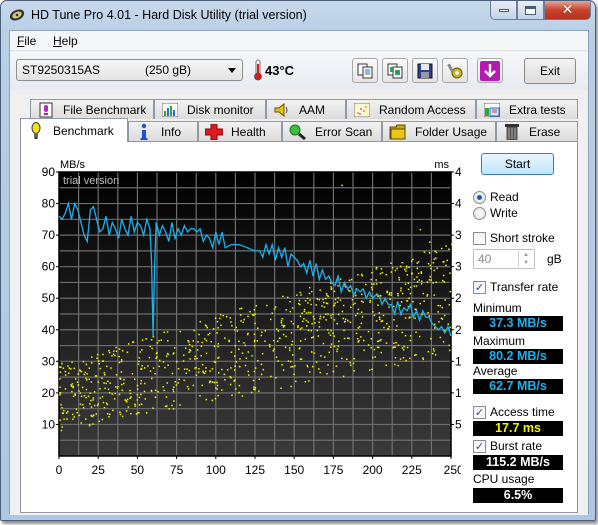  What do you see at coordinates (490, 70) in the screenshot?
I see `download-button` at bounding box center [490, 70].